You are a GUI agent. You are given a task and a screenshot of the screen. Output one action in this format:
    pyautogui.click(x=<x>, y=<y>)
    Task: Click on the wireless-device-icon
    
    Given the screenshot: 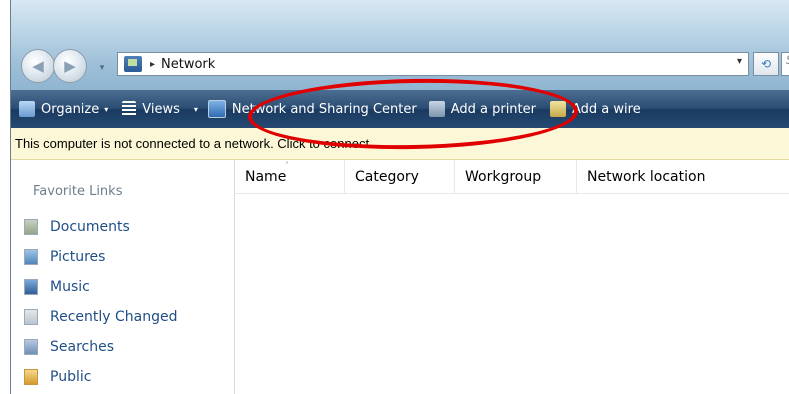 What is the action you would take?
    pyautogui.click(x=558, y=109)
    